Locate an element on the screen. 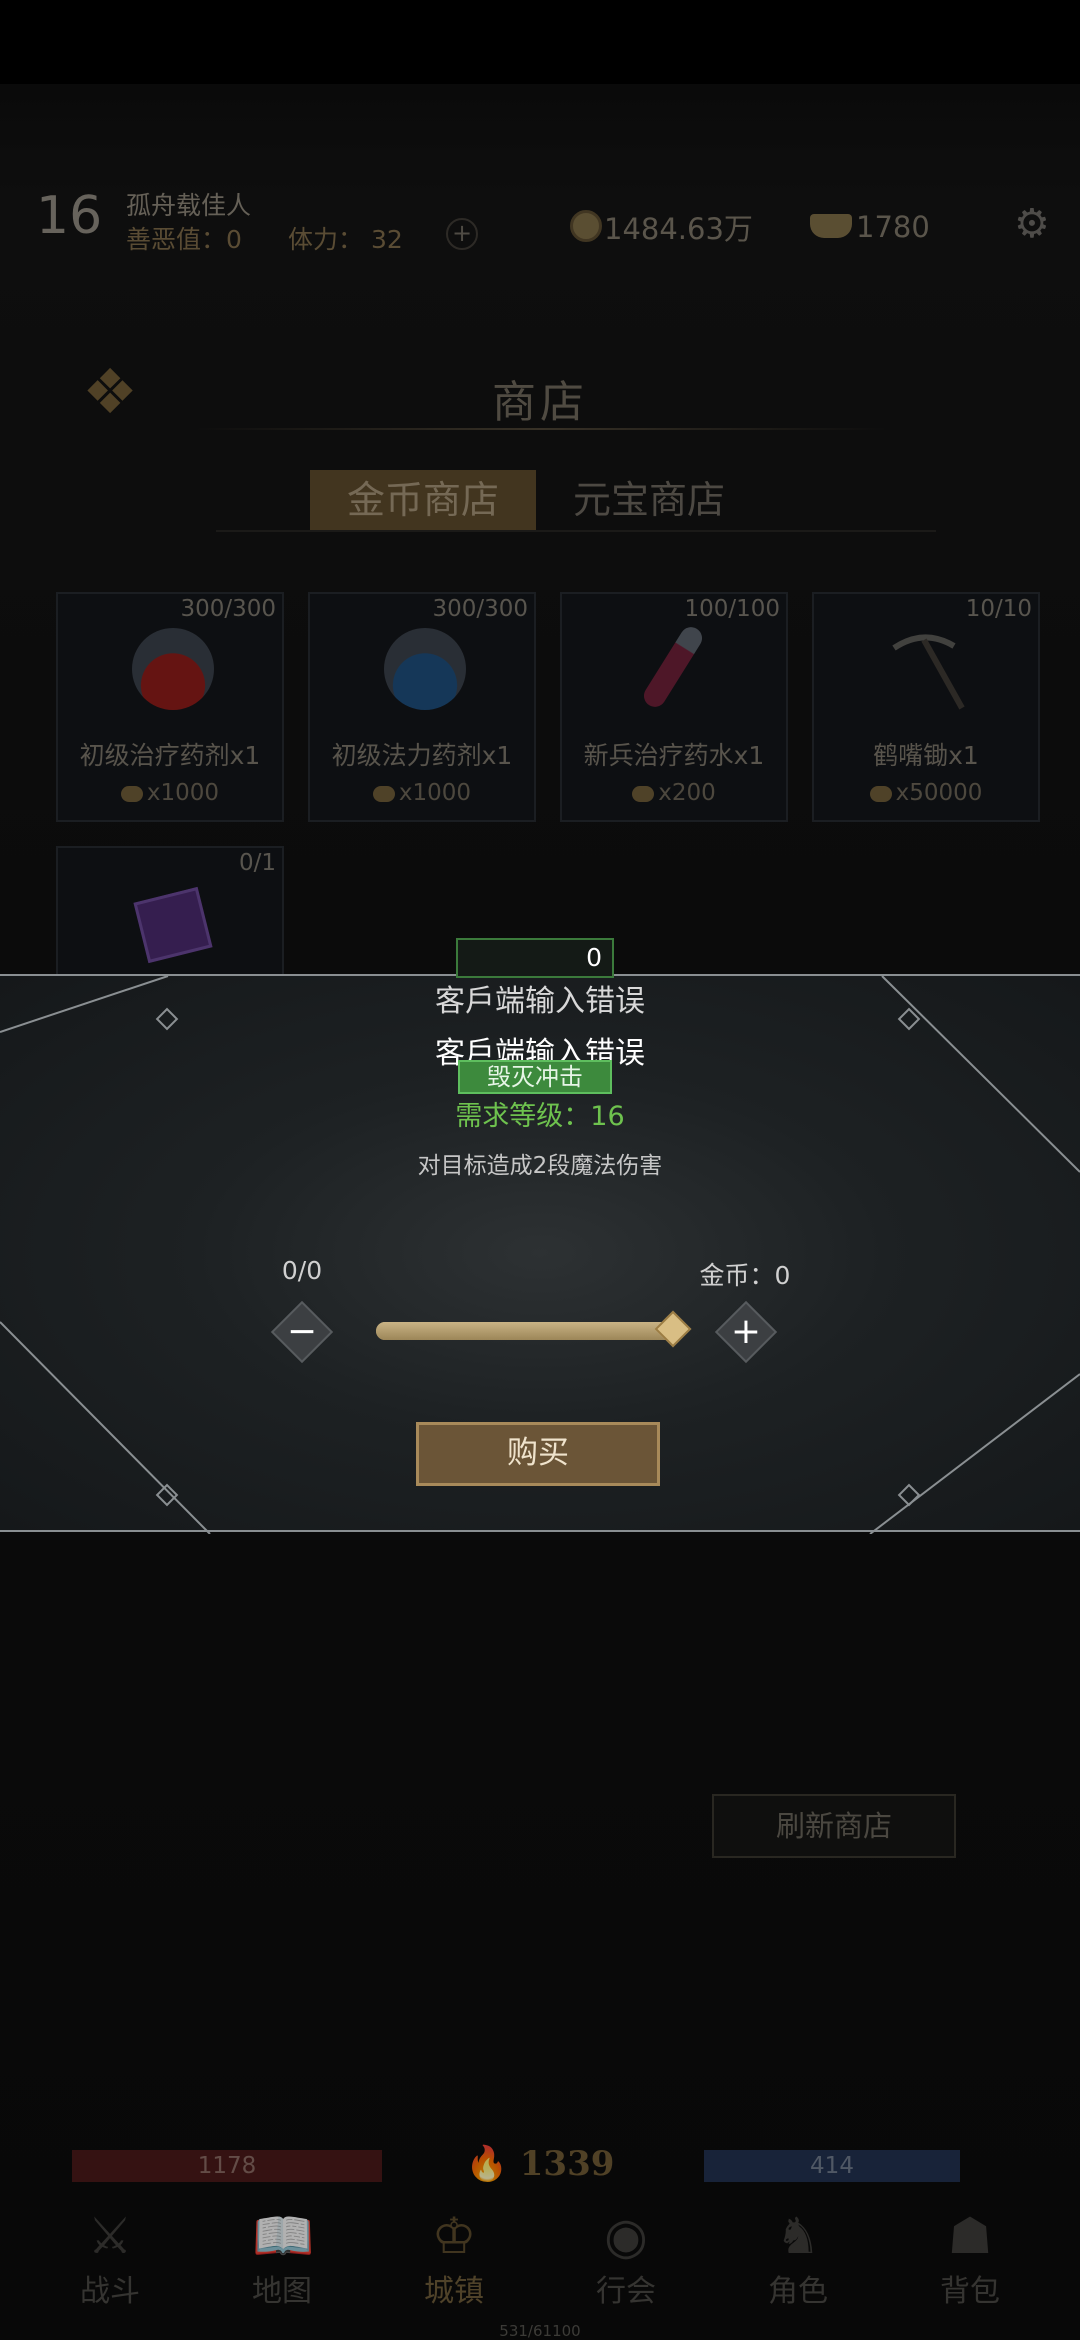 The height and width of the screenshot is (2340, 1080). minus-icon: − is located at coordinates (302, 1331).